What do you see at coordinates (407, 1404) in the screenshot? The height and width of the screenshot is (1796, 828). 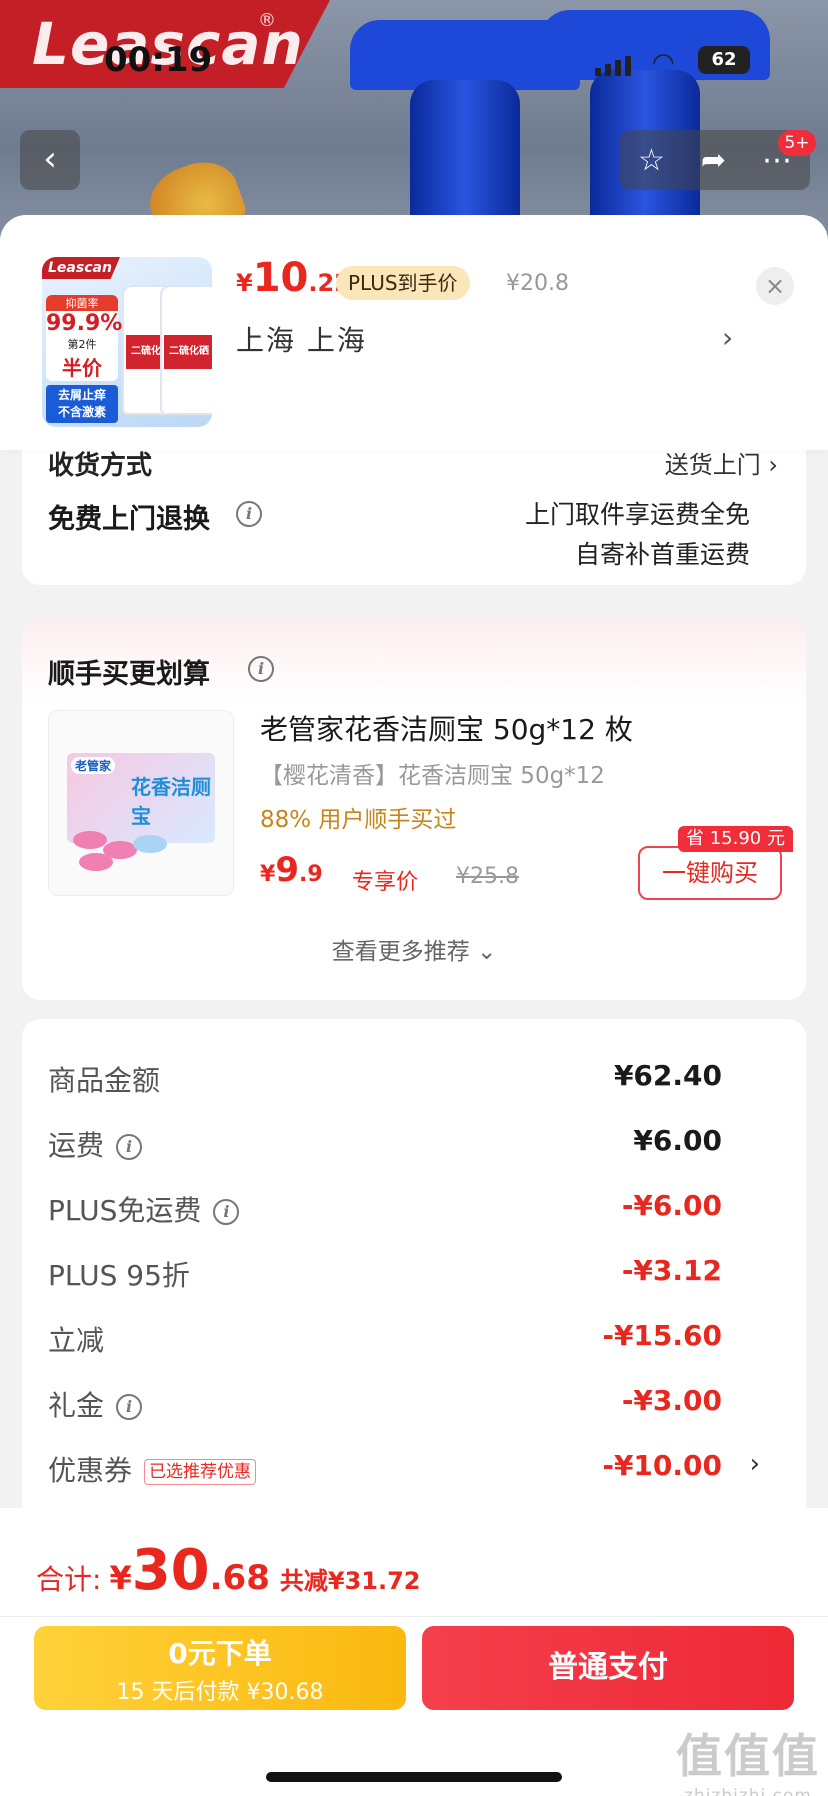 I see `summary-row-gift: 礼金 i -¥3.00` at bounding box center [407, 1404].